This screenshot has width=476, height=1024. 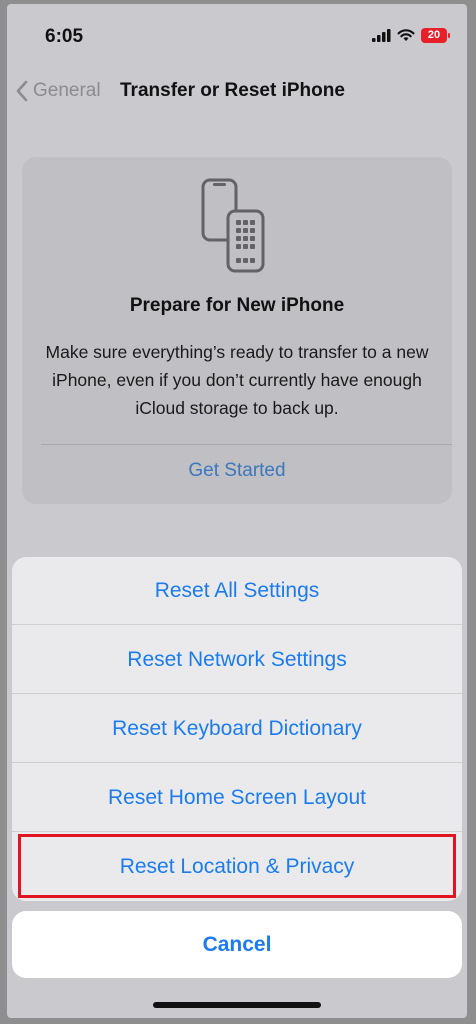 What do you see at coordinates (237, 471) in the screenshot?
I see `get-started-button: Get Started` at bounding box center [237, 471].